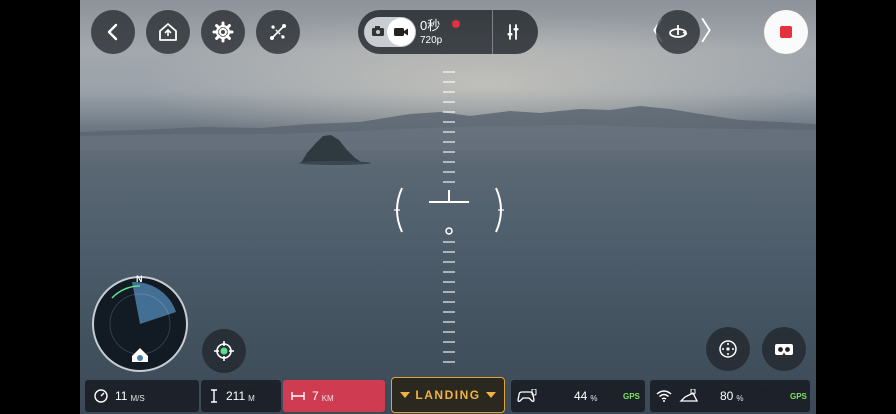 This screenshot has width=896, height=414. I want to click on controller-battery-readout: 44 % GPS, so click(578, 396).